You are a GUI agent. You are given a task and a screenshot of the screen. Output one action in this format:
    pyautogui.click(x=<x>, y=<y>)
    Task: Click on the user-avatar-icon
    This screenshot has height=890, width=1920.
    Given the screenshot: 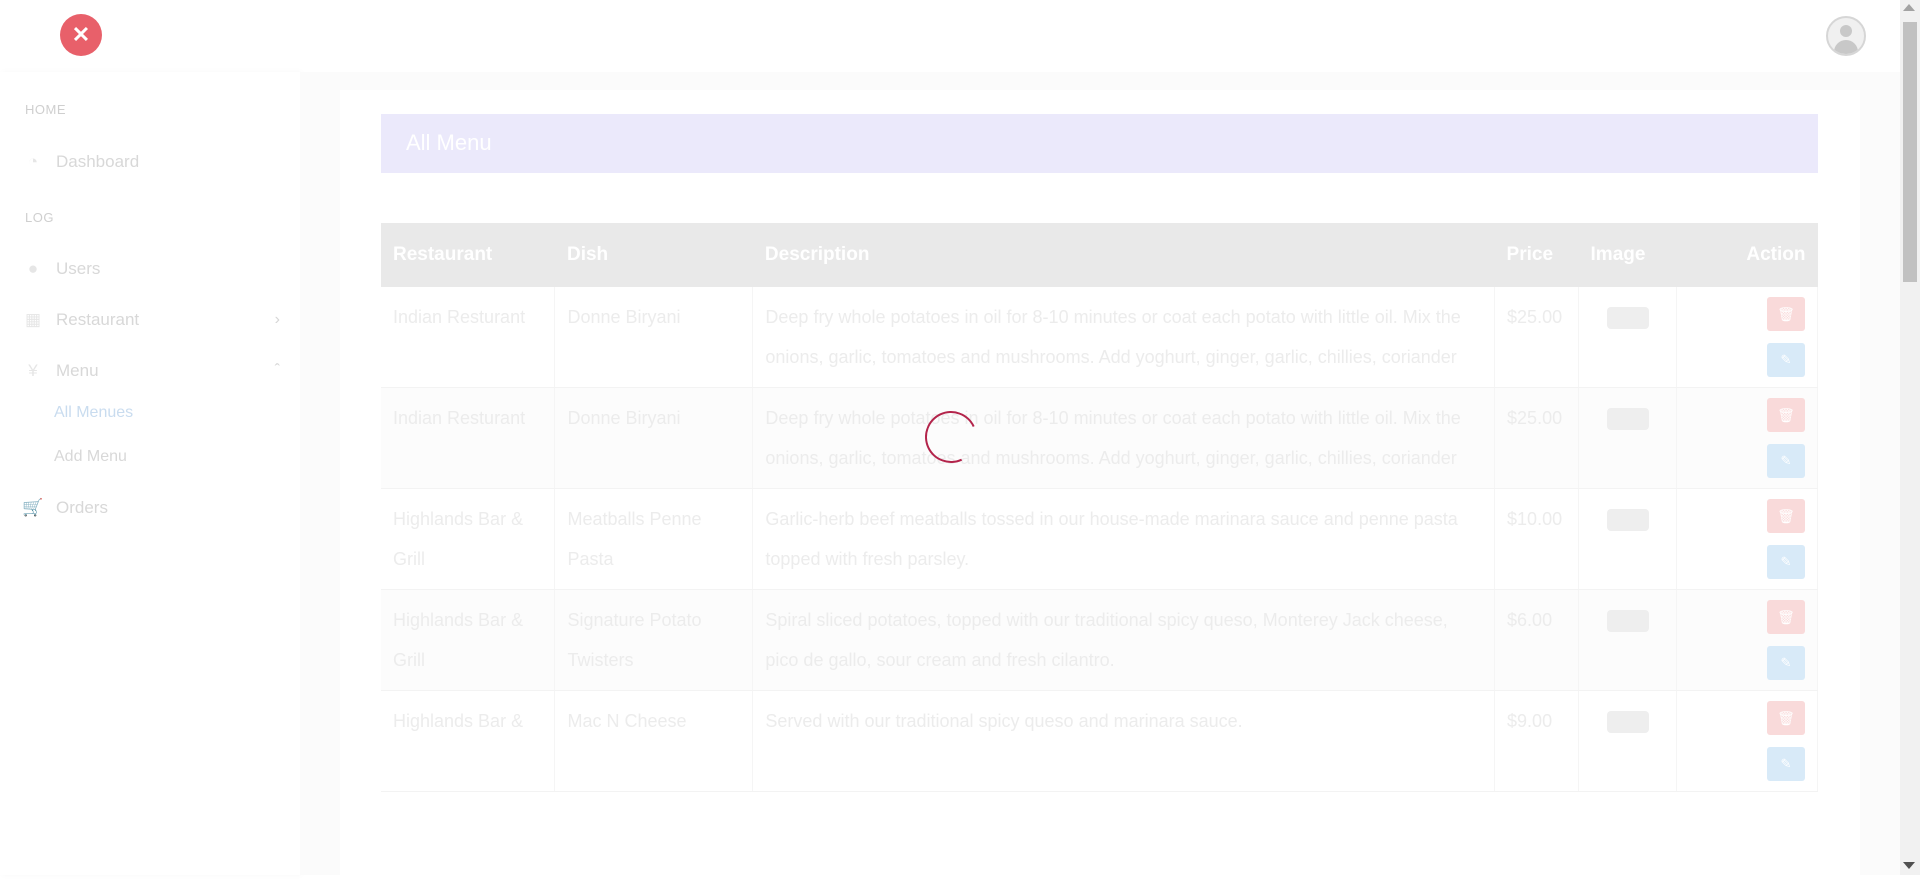 What is the action you would take?
    pyautogui.click(x=1846, y=36)
    